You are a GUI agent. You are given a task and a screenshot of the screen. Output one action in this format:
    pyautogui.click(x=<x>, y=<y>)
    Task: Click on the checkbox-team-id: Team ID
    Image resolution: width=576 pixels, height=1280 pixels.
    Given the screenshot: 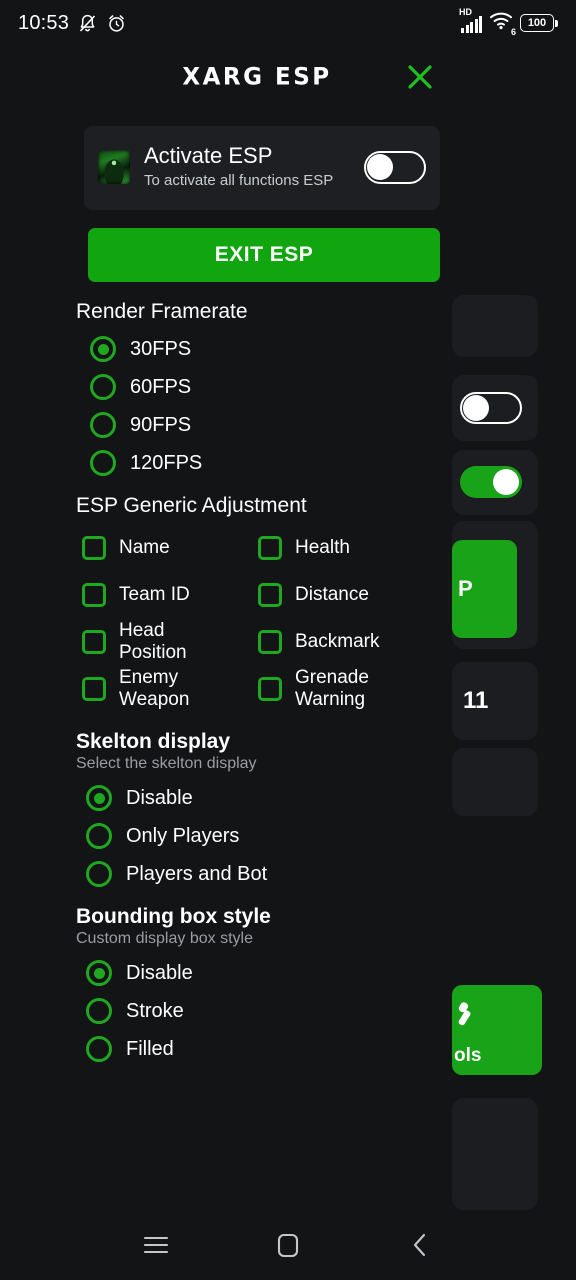 What is the action you would take?
    pyautogui.click(x=170, y=594)
    